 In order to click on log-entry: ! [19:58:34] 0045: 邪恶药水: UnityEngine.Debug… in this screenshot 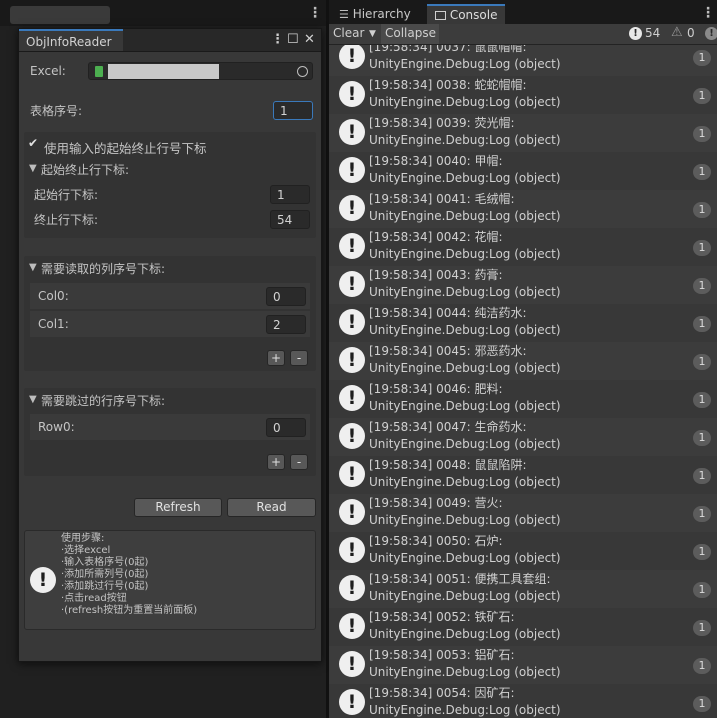, I will do `click(523, 361)`.